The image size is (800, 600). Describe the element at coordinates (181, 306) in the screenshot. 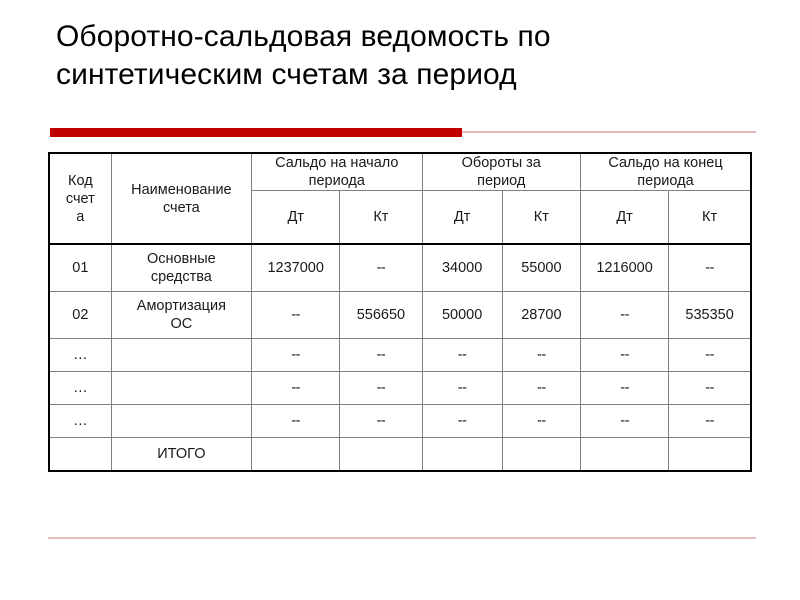

I see `cell-account-name-line-1: Амортизация` at that location.